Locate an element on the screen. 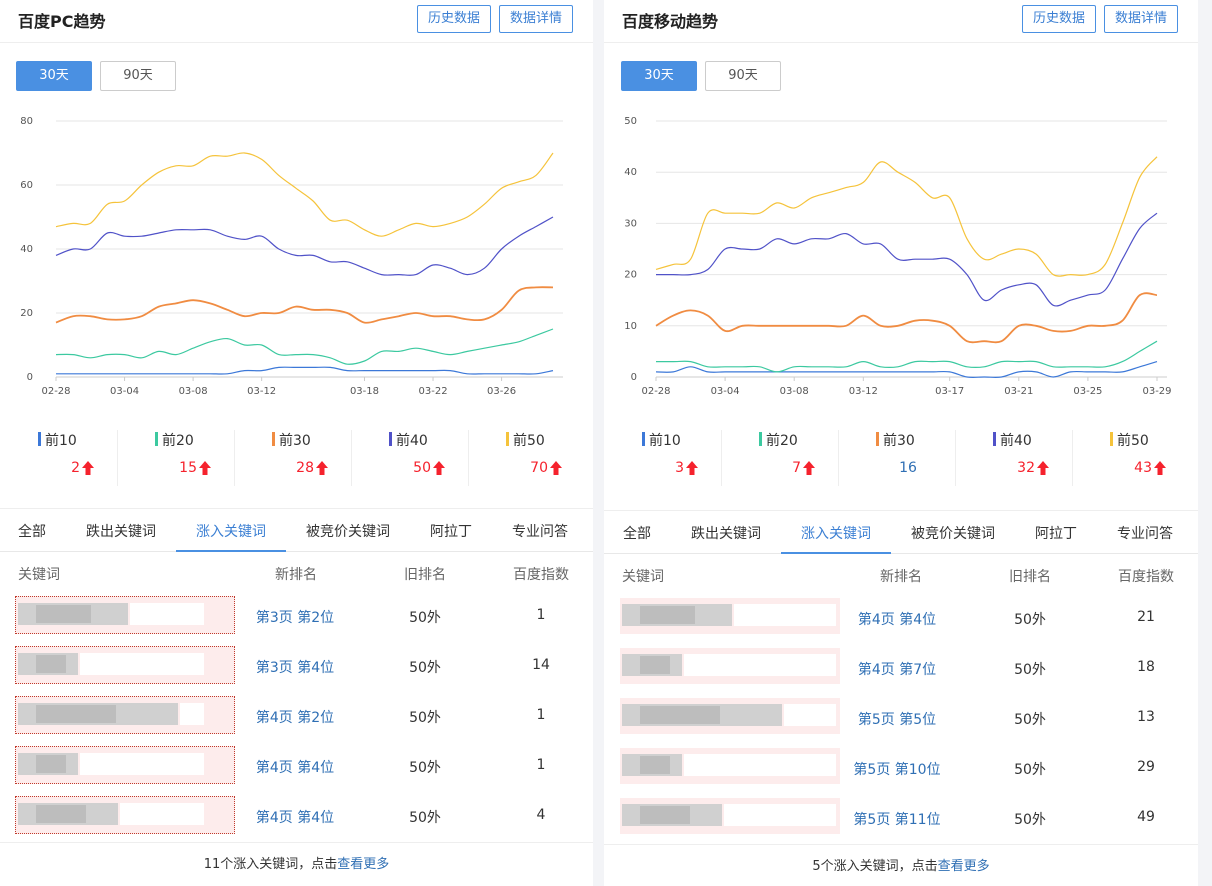 Image resolution: width=1212 pixels, height=886 pixels. pc-panel-title: 百度PC趋势 is located at coordinates (62, 21).